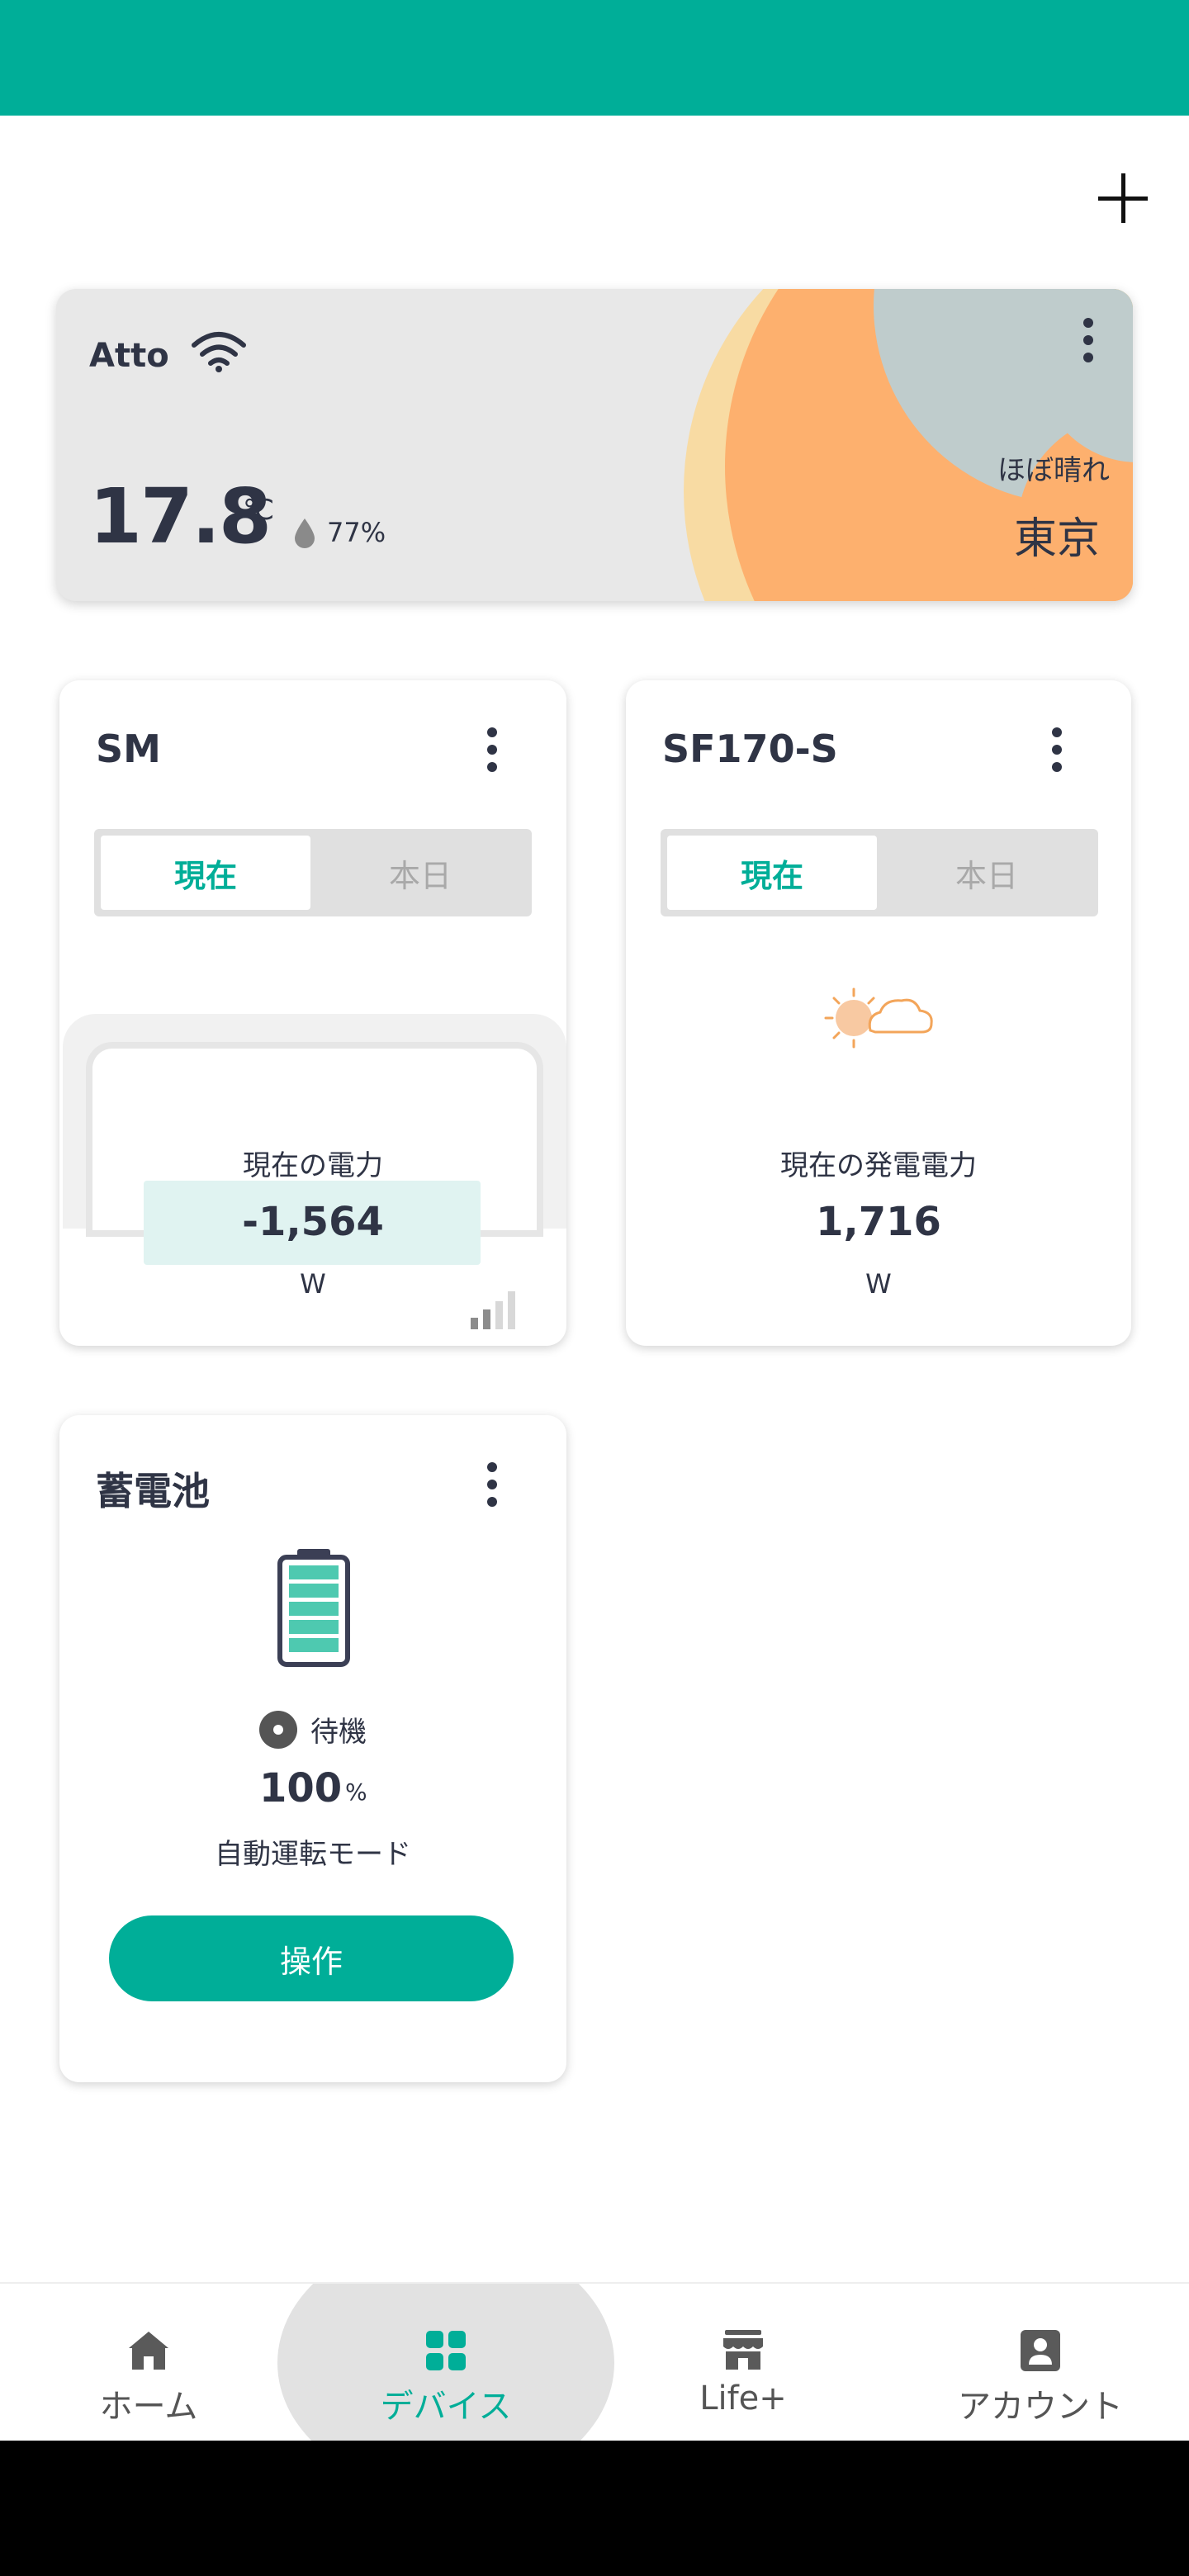 The width and height of the screenshot is (1189, 2576). Describe the element at coordinates (356, 532) in the screenshot. I see `humidity-value: 77%` at that location.